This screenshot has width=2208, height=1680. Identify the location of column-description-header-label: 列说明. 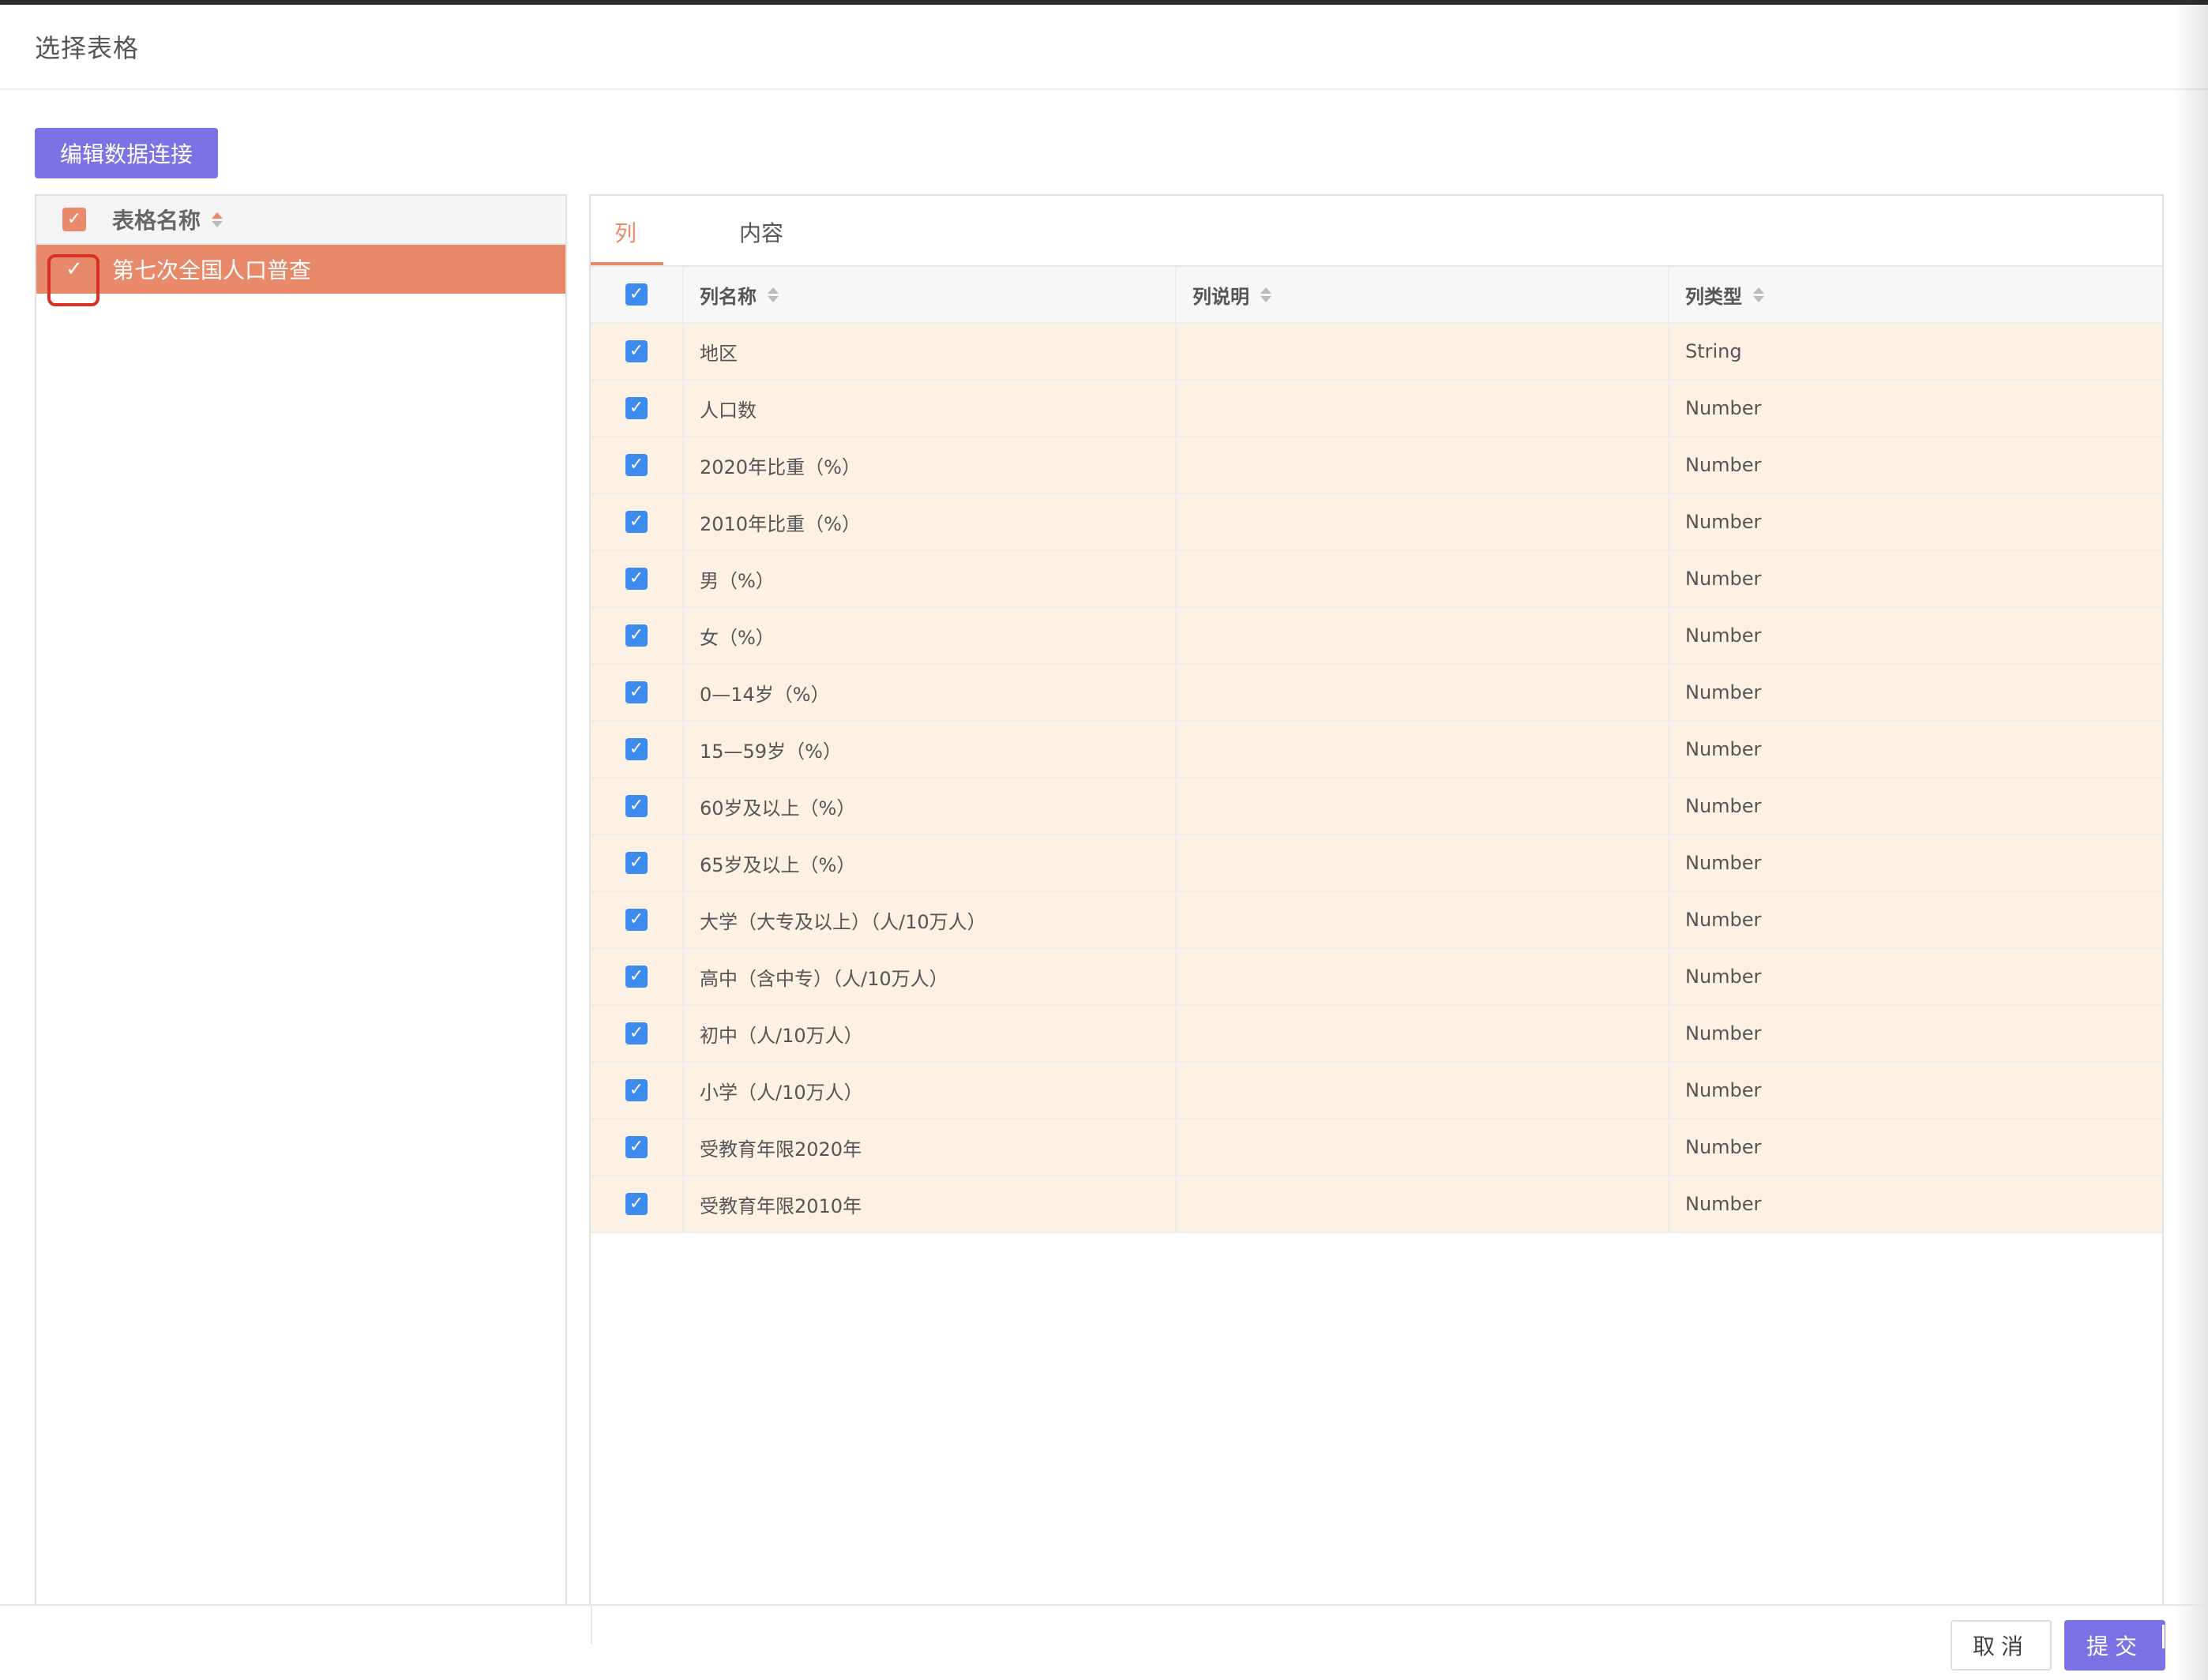
(1220, 296).